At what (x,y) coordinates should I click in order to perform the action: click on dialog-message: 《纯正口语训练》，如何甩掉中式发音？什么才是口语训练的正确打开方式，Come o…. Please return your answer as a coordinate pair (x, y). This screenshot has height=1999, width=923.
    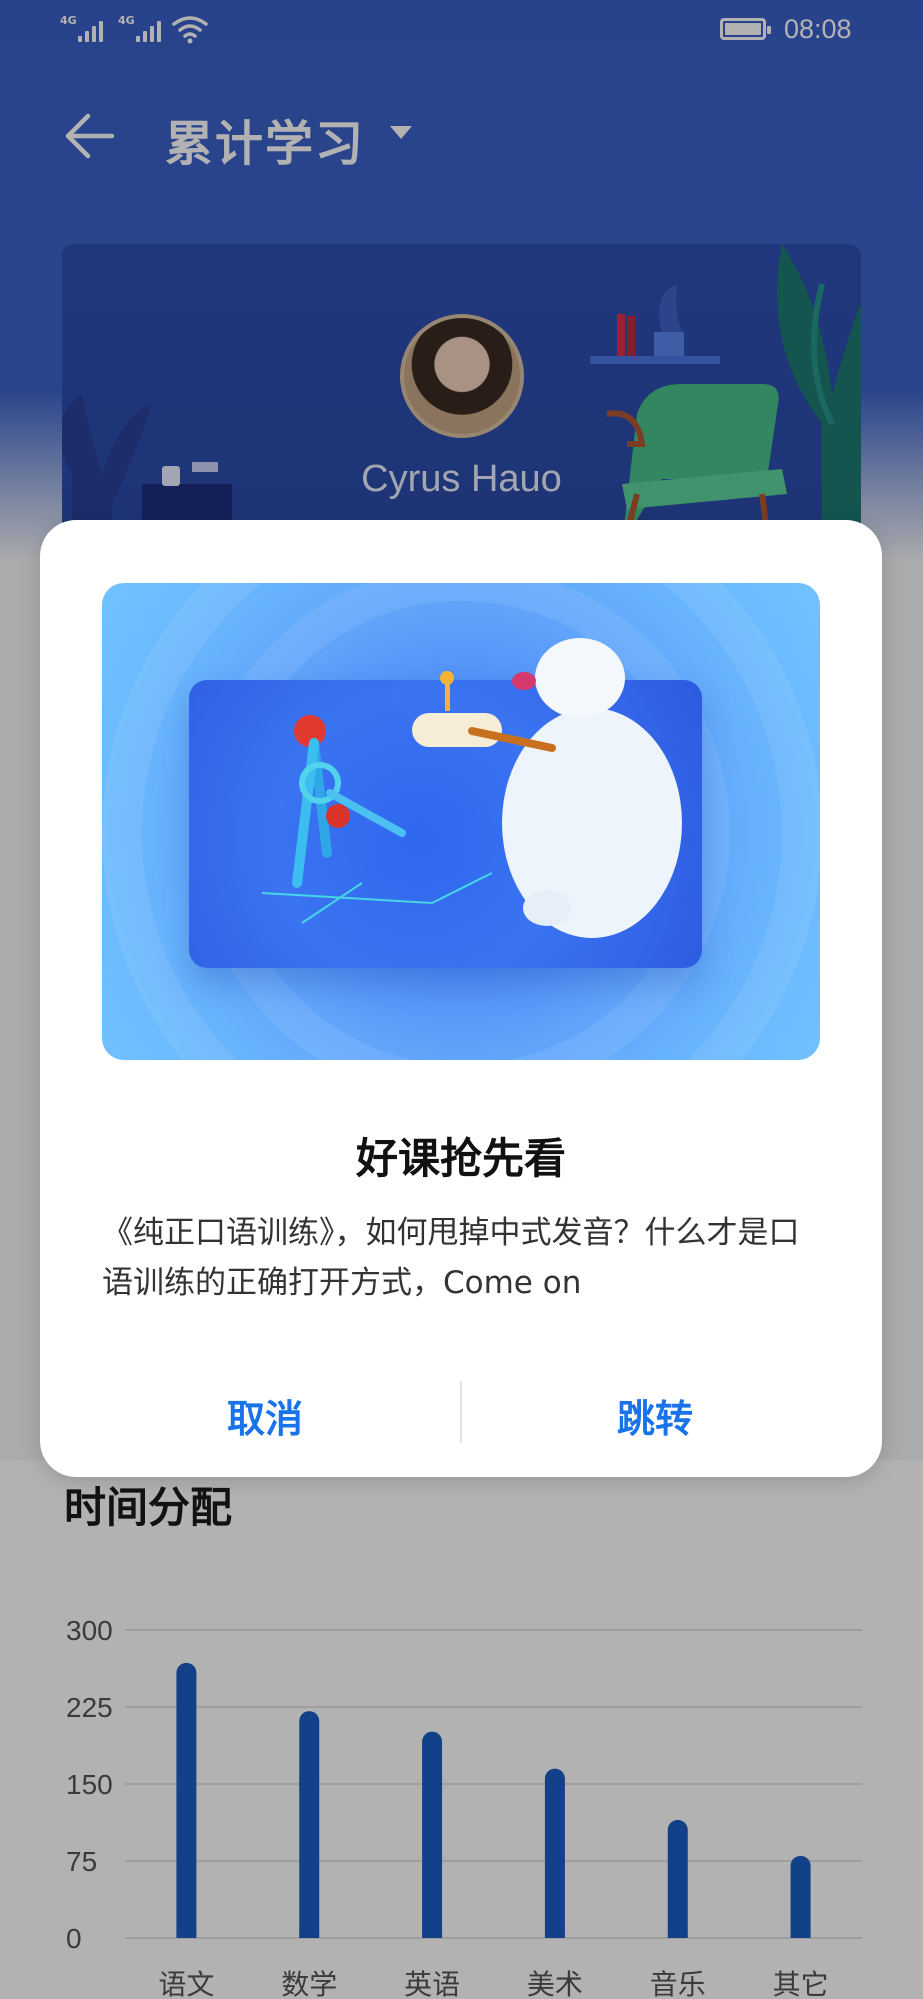
    Looking at the image, I should click on (451, 1258).